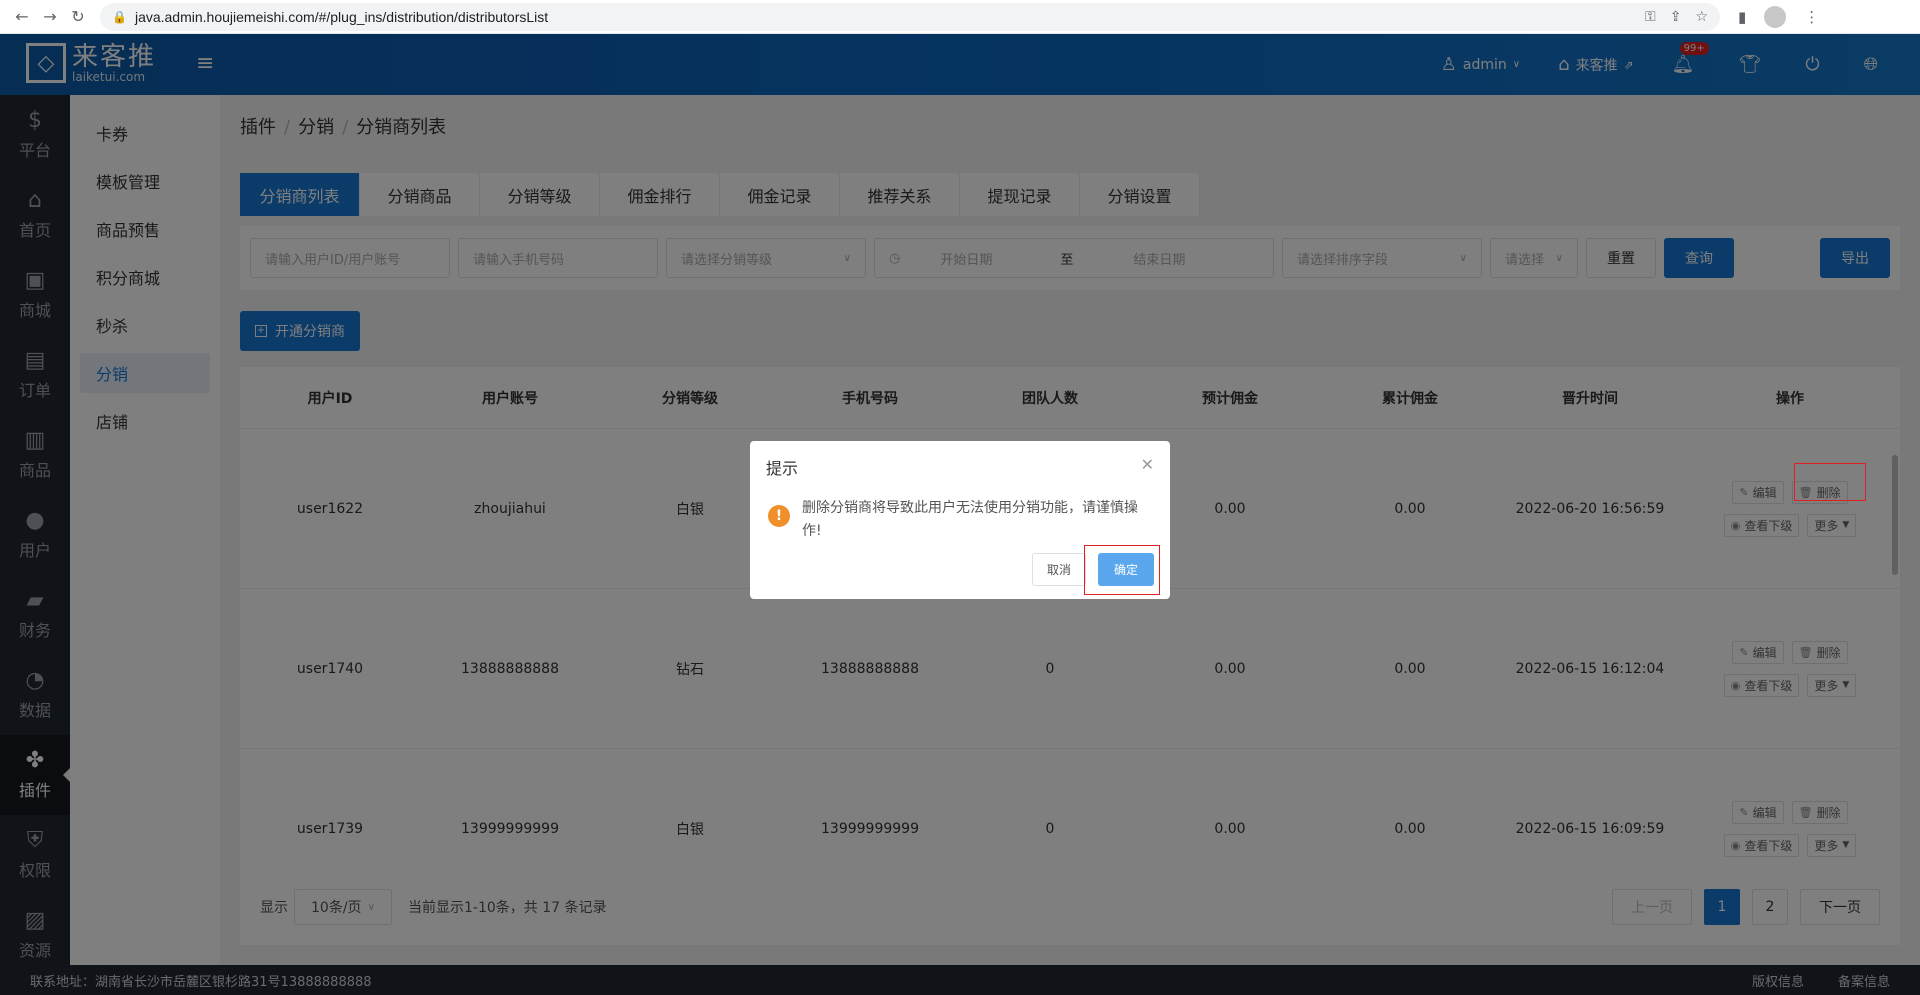 The image size is (1920, 995). Describe the element at coordinates (1122, 570) in the screenshot. I see `highlight-confirm-box` at that location.